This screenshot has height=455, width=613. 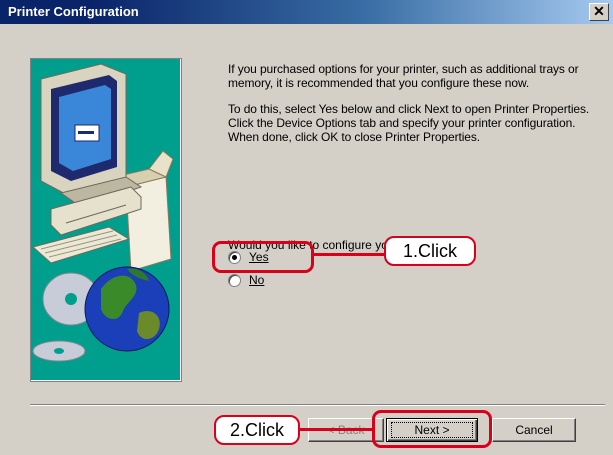 I want to click on step2-connector, so click(x=335, y=429).